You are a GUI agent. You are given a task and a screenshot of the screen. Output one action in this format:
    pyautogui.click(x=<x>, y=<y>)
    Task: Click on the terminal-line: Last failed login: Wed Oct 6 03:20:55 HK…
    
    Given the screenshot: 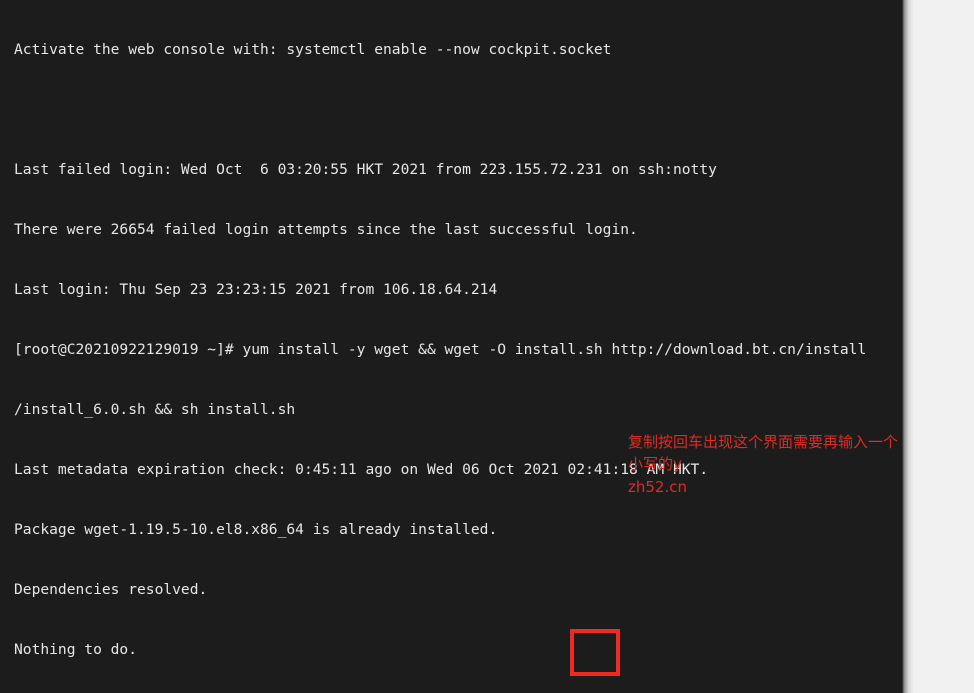 What is the action you would take?
    pyautogui.click(x=365, y=169)
    